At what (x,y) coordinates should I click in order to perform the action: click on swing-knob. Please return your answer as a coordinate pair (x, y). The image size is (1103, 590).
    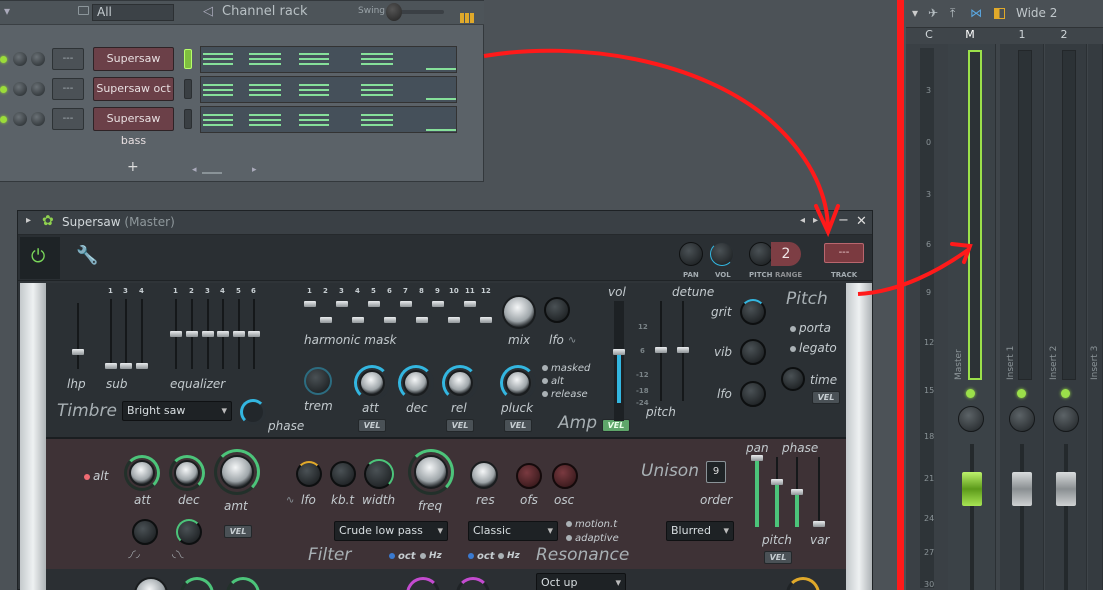
    Looking at the image, I should click on (394, 12).